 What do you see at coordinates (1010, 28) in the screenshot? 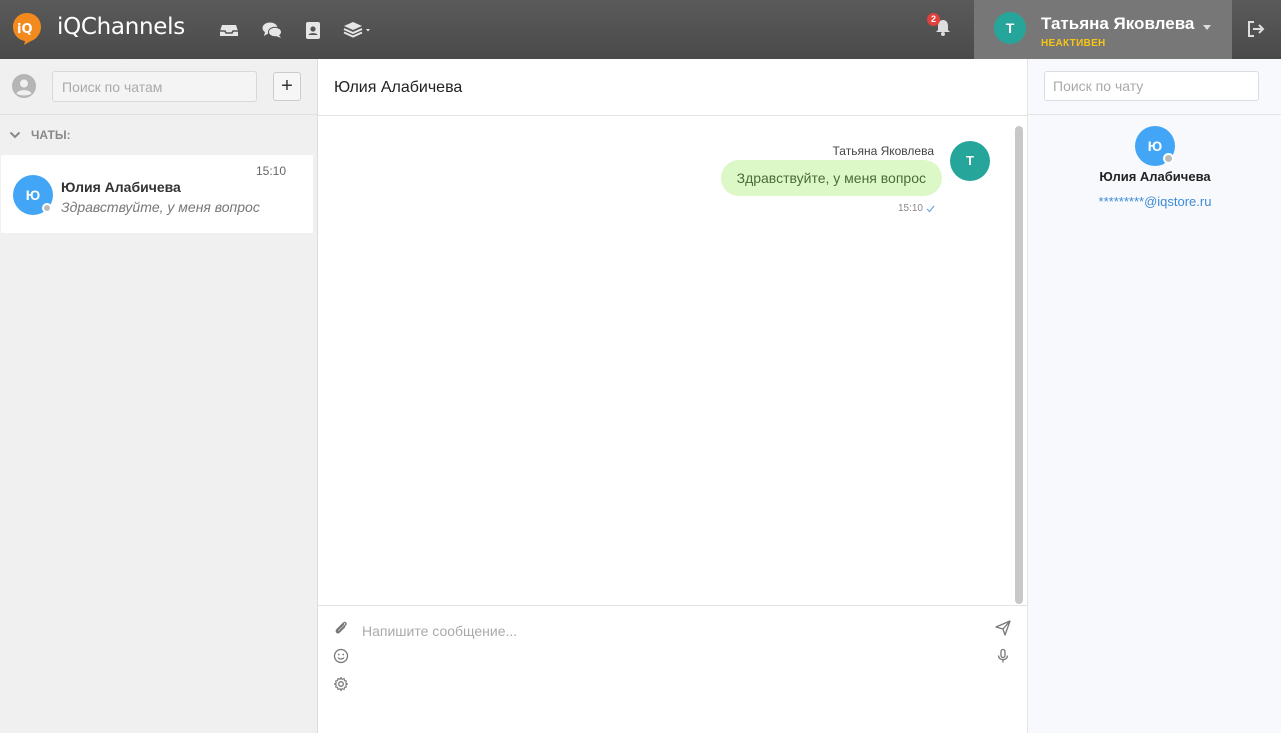
I see `user-avatar: Т` at bounding box center [1010, 28].